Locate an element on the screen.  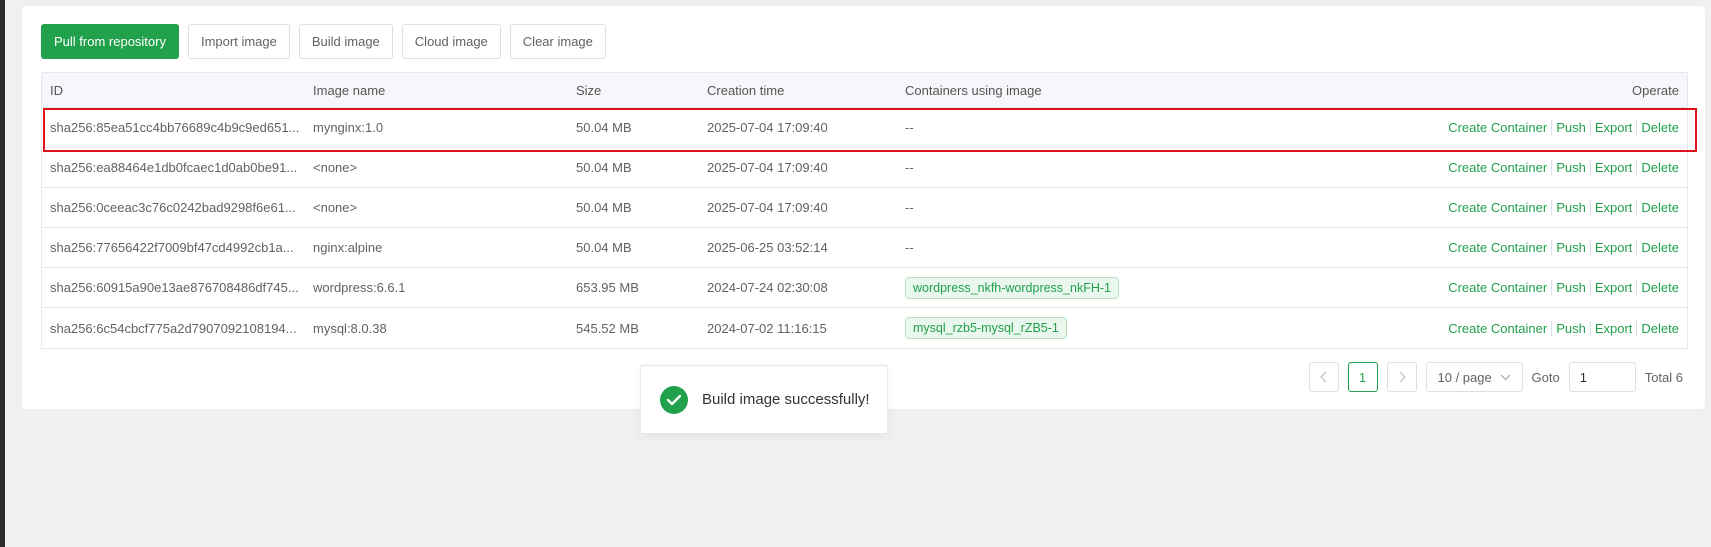
success-toast: Build image successfully! is located at coordinates (764, 399).